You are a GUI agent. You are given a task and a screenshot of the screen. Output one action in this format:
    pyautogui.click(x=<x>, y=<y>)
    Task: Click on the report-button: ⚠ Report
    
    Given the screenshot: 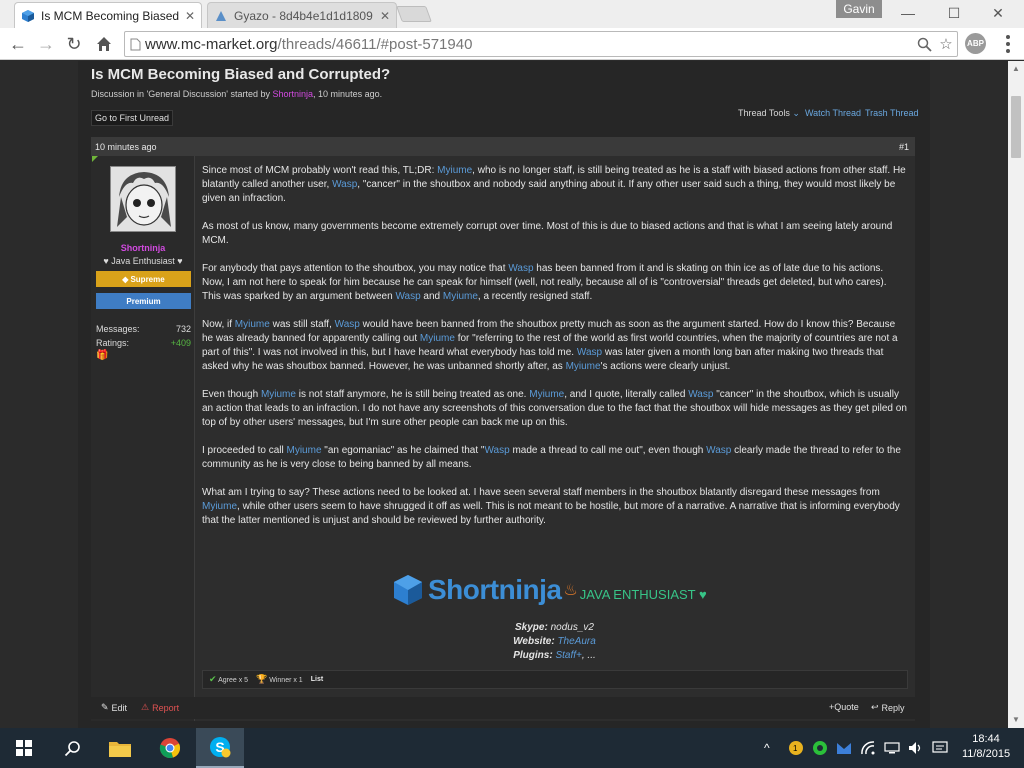 What is the action you would take?
    pyautogui.click(x=160, y=707)
    